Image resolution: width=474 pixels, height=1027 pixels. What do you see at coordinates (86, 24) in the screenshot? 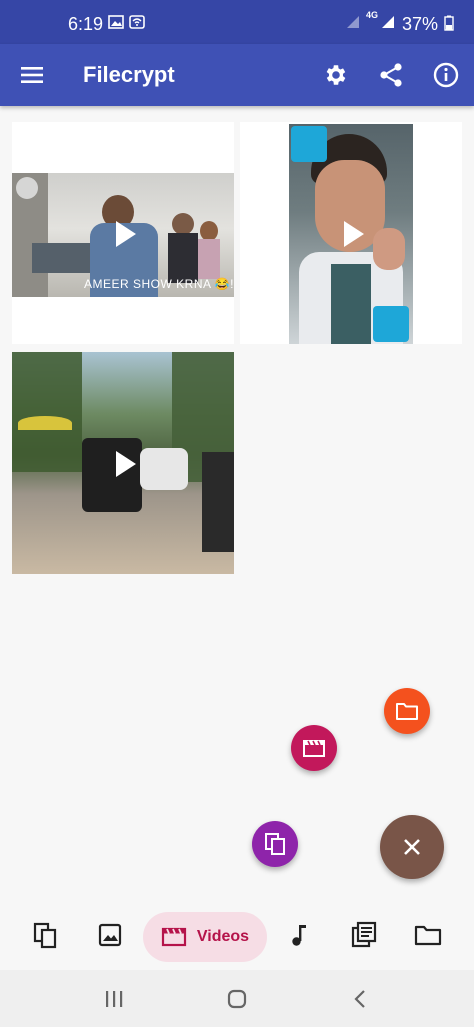
I see `status-time: 6:19` at bounding box center [86, 24].